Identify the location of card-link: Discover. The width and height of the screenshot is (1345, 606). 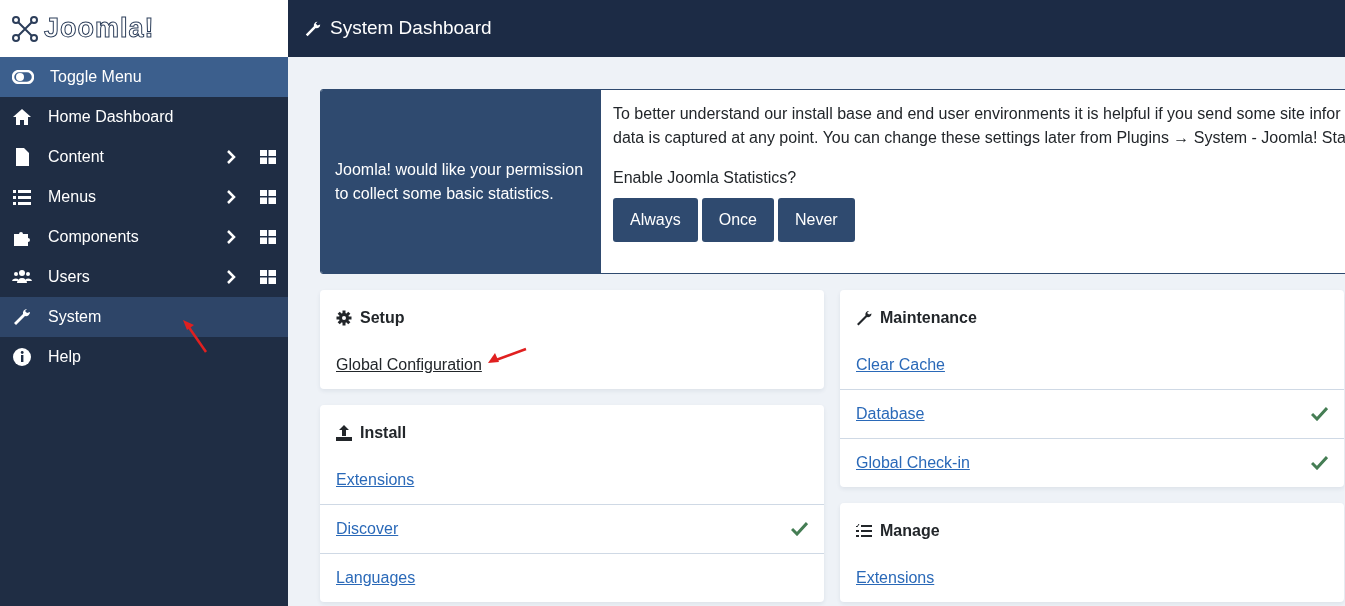
(367, 529).